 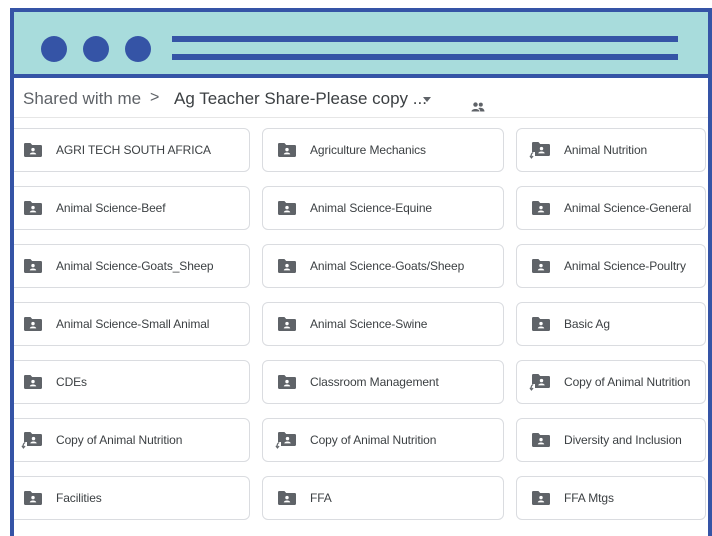 What do you see at coordinates (611, 324) in the screenshot?
I see `folder-card: Basic Ag` at bounding box center [611, 324].